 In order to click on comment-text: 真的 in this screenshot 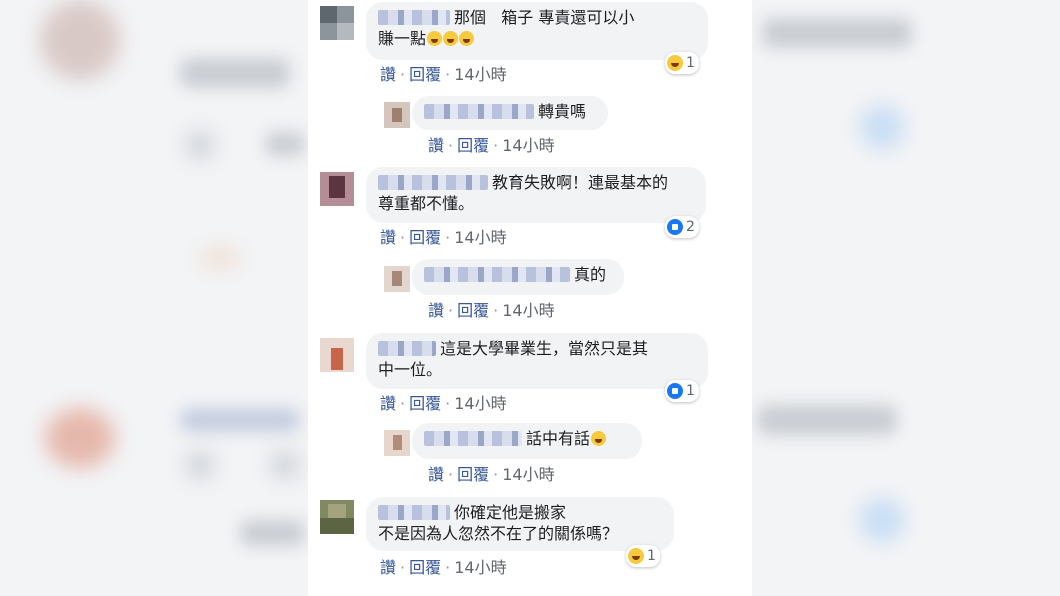, I will do `click(590, 274)`.